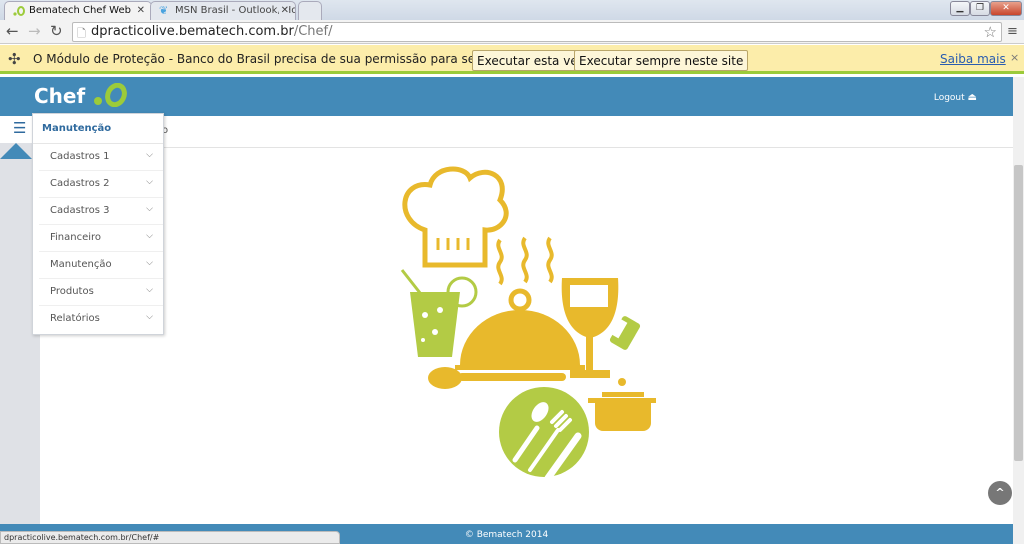 The image size is (1024, 546). I want to click on tab-bematech-chef: Bematech Chef Web ✕, so click(78, 10).